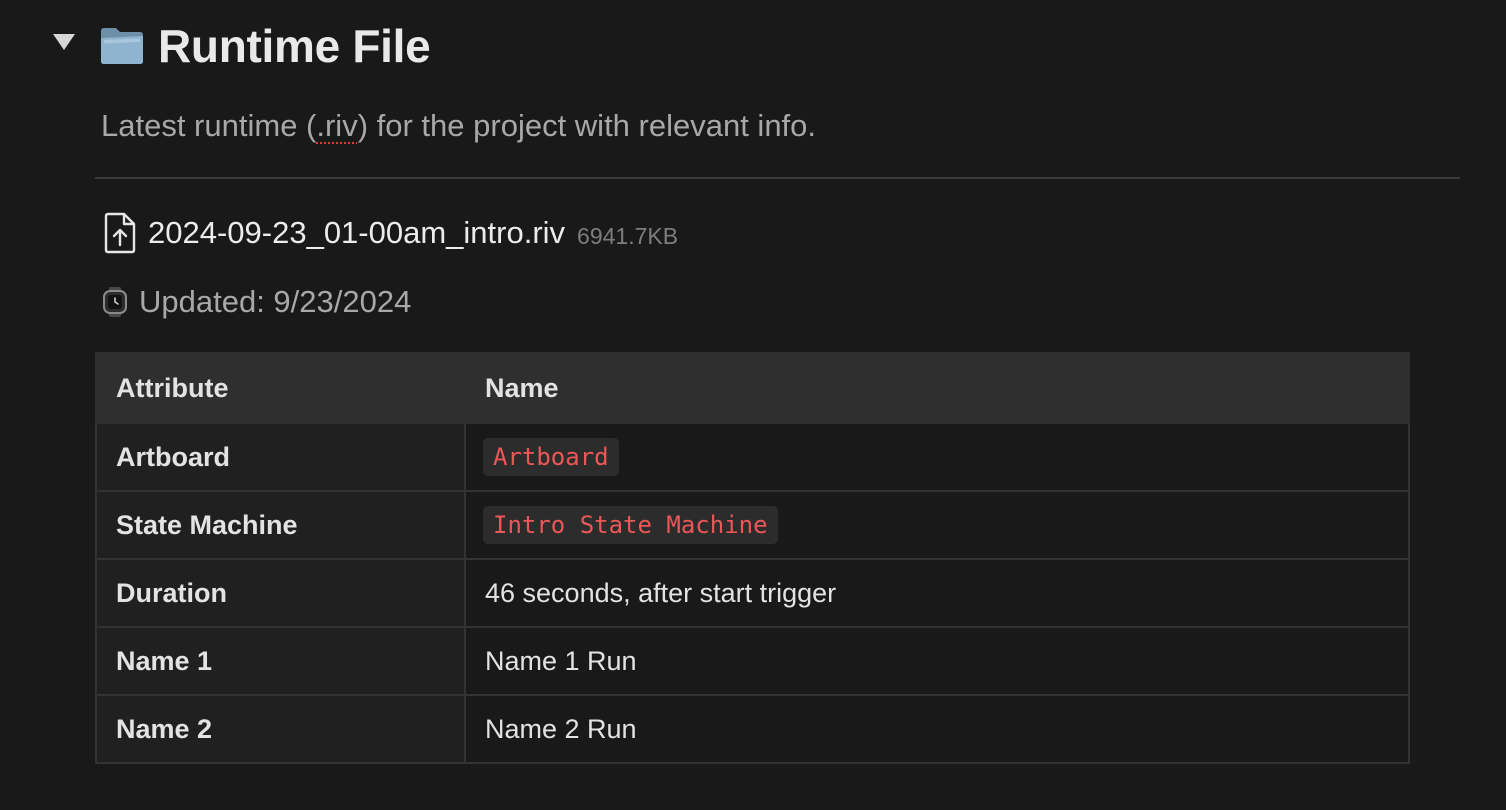 Image resolution: width=1506 pixels, height=810 pixels. Describe the element at coordinates (587, 125) in the screenshot. I see `description-after: ) for the project with relevant info.` at that location.